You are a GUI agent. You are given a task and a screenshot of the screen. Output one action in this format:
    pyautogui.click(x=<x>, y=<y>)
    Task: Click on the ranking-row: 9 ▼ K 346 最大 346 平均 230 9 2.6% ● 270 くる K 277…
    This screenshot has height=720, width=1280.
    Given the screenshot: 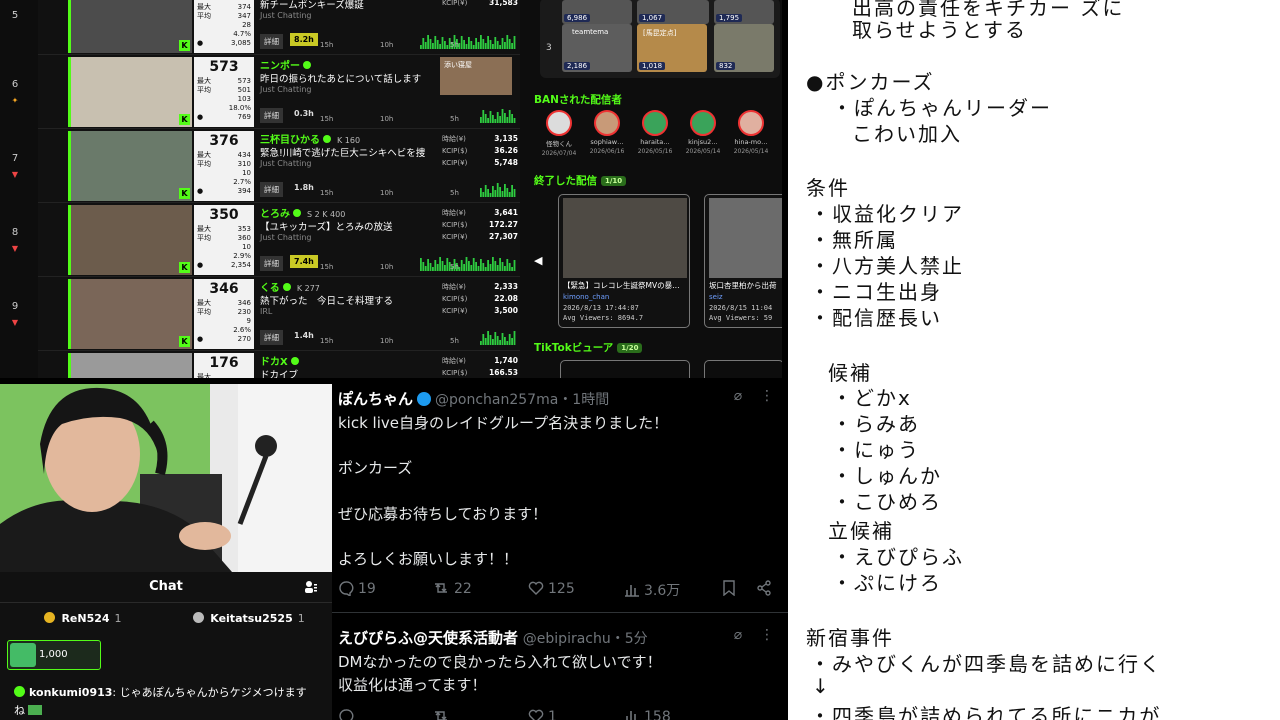 What is the action you would take?
    pyautogui.click(x=266, y=314)
    